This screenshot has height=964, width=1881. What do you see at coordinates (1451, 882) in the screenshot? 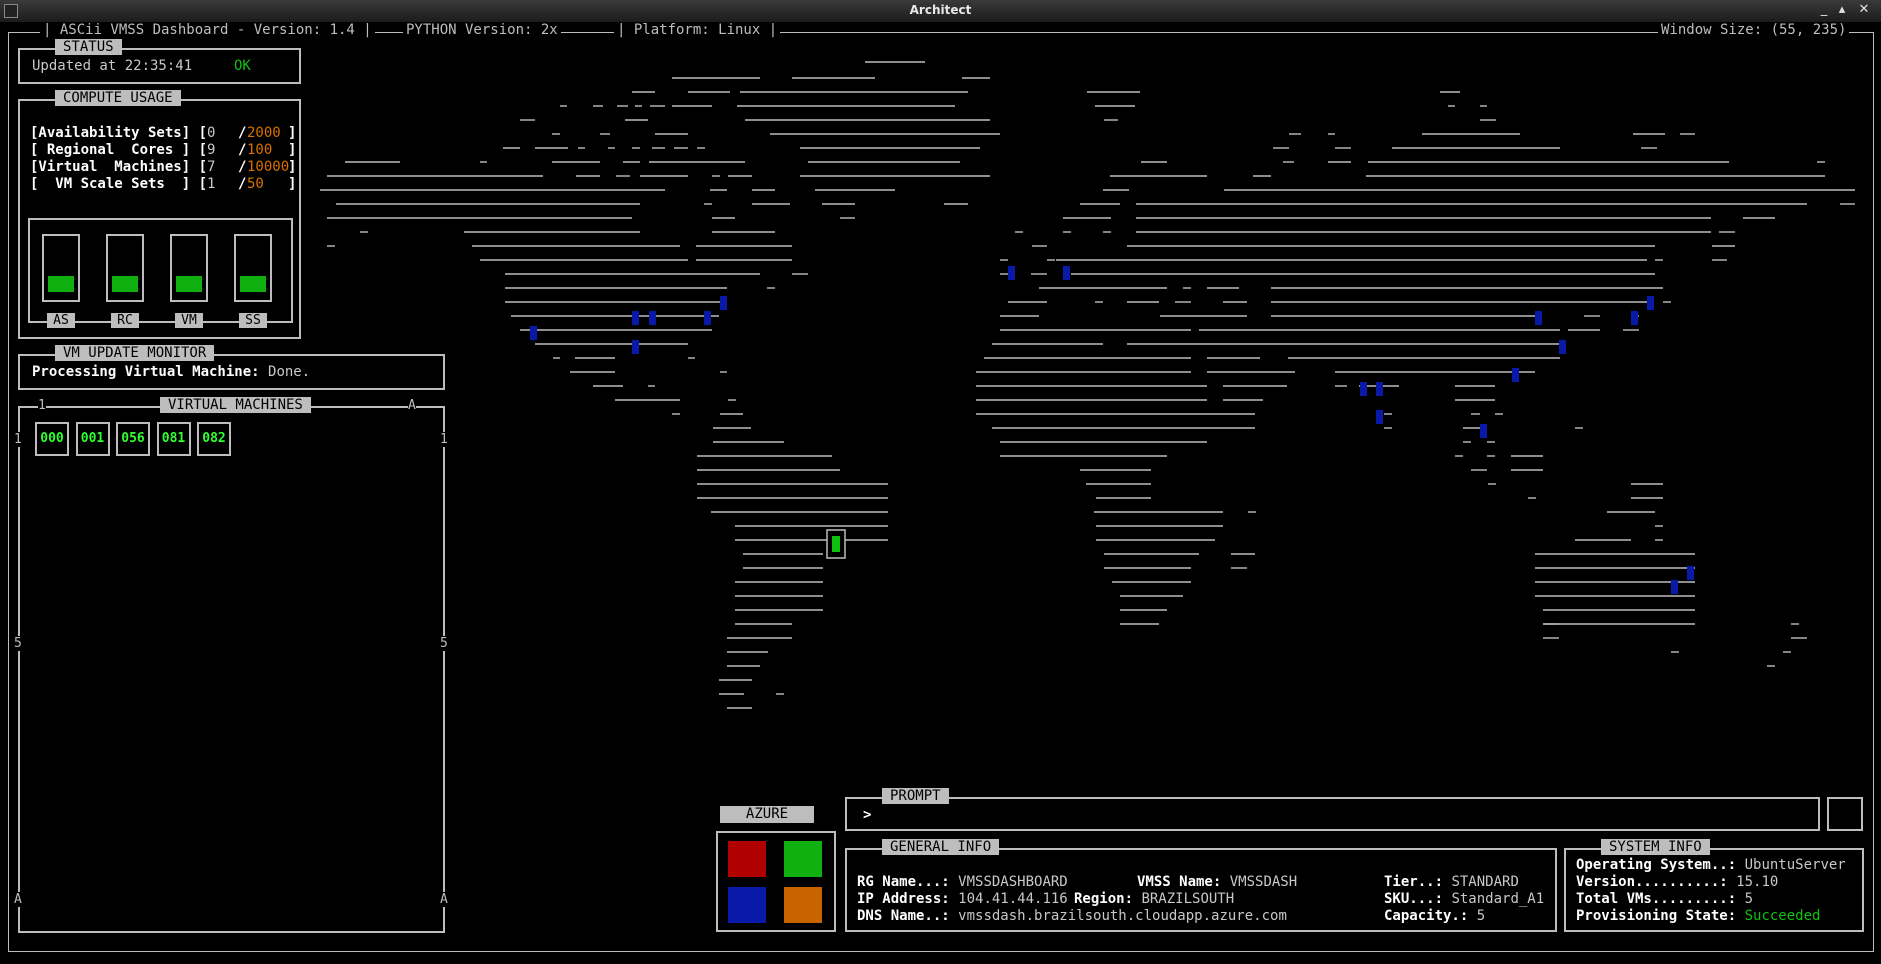
I see `tier-row: Tier..: STANDARD` at bounding box center [1451, 882].